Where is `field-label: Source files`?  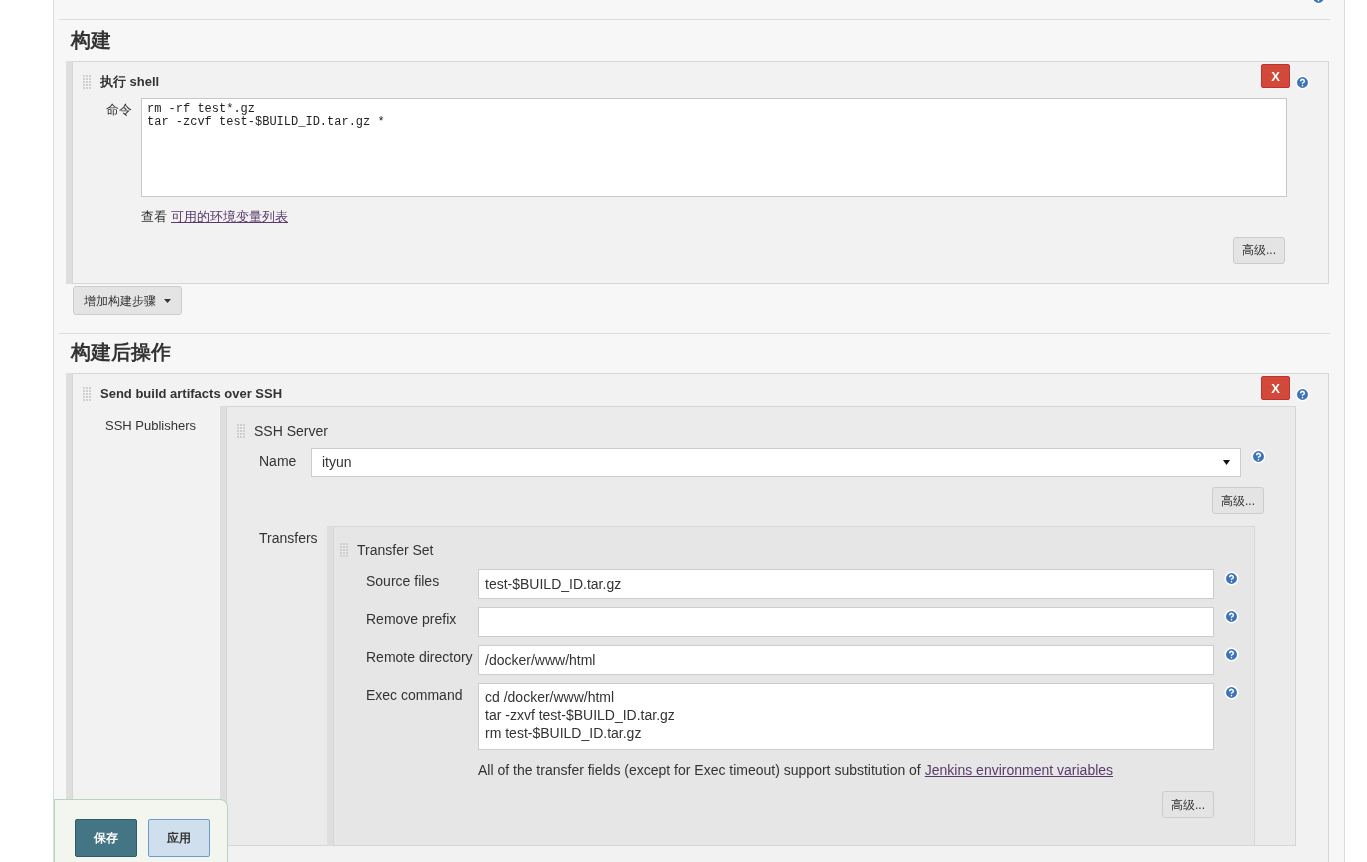 field-label: Source files is located at coordinates (403, 581).